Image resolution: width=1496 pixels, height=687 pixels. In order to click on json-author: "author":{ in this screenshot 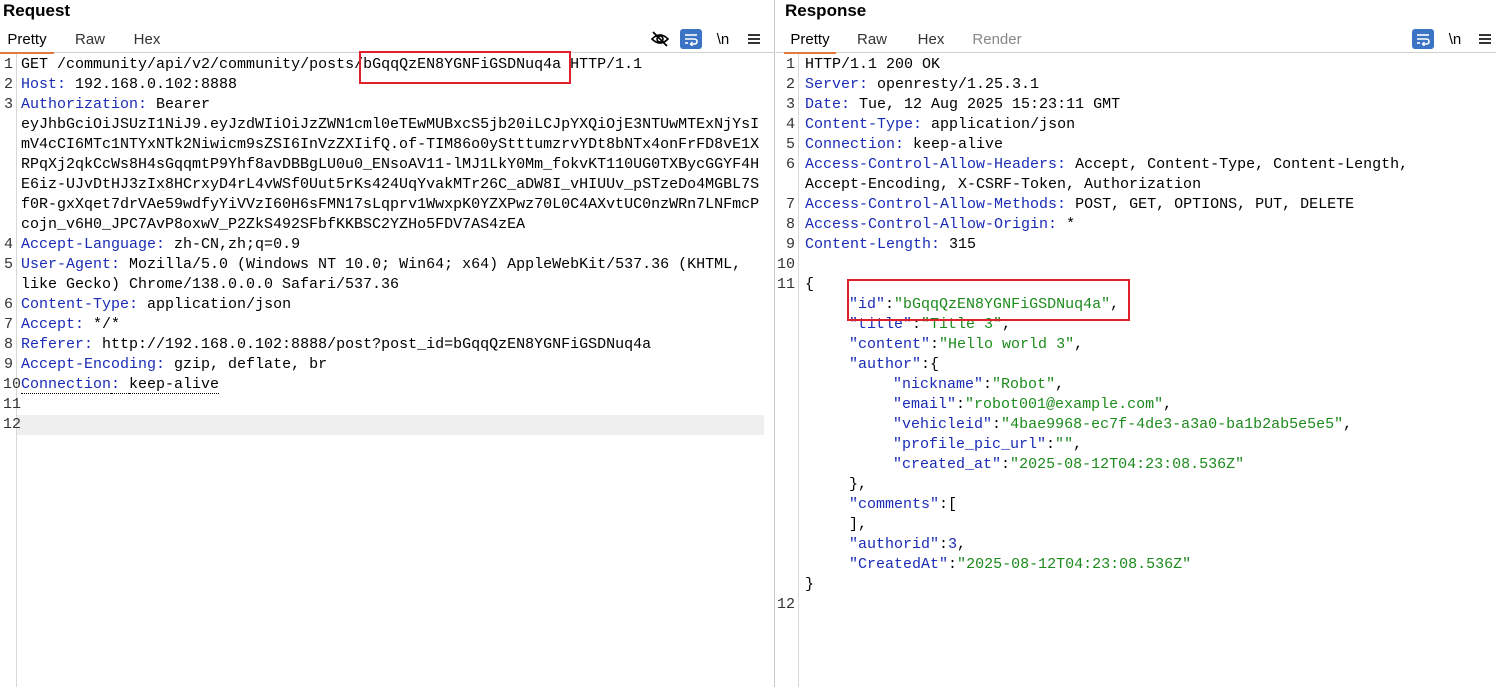, I will do `click(894, 364)`.